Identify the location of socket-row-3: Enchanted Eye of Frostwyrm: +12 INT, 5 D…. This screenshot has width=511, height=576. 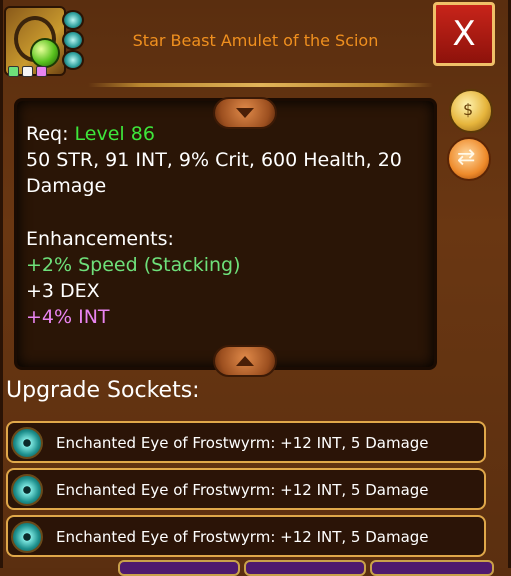
(246, 536).